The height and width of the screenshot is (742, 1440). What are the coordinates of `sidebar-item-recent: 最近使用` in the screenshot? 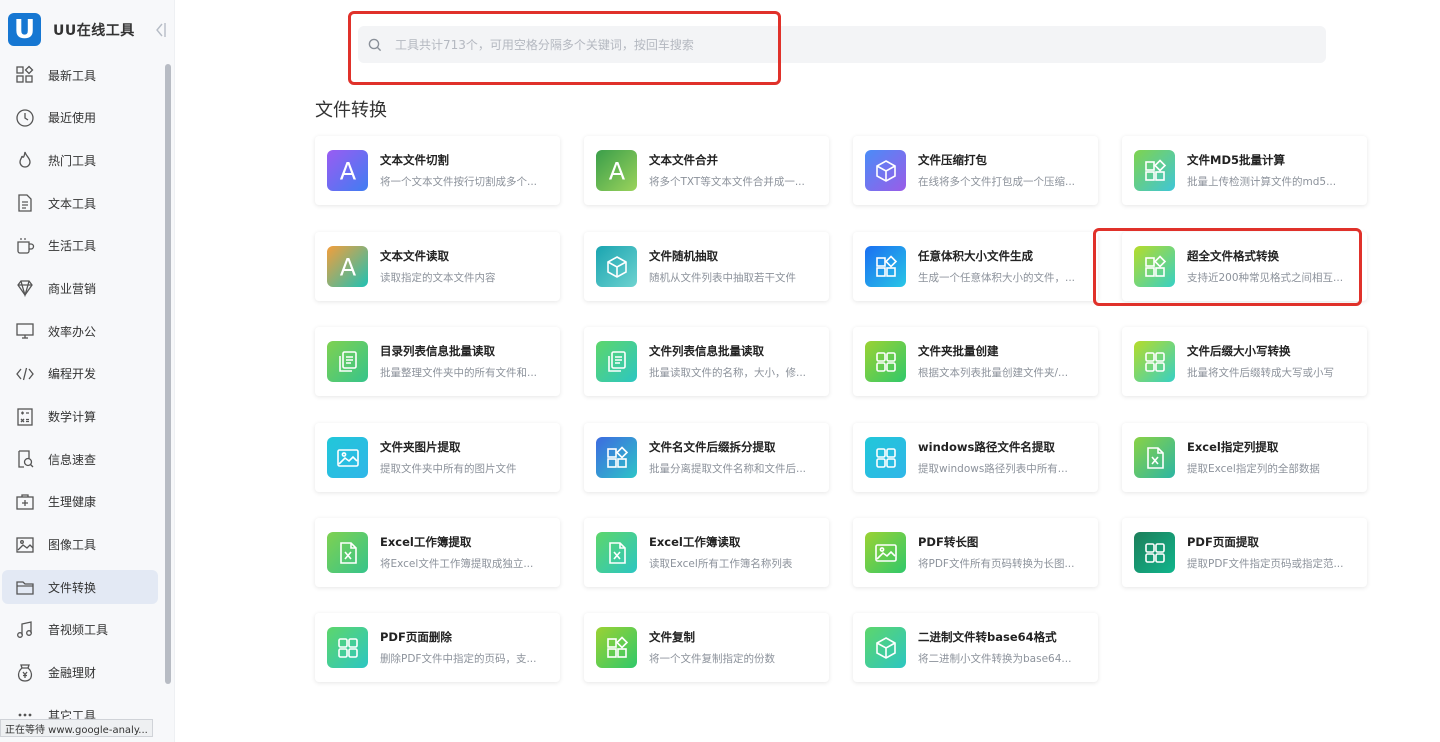 It's located at (80, 118).